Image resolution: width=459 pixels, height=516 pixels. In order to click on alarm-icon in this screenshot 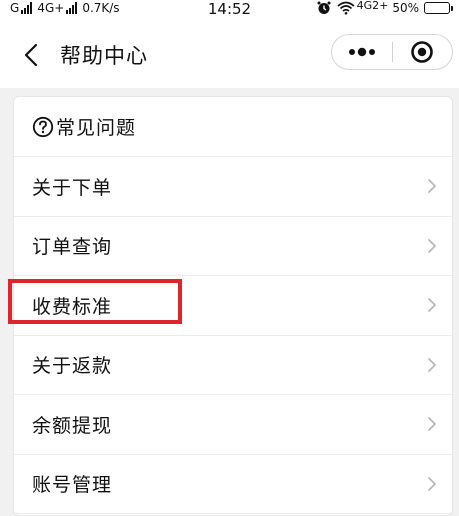, I will do `click(324, 7)`.